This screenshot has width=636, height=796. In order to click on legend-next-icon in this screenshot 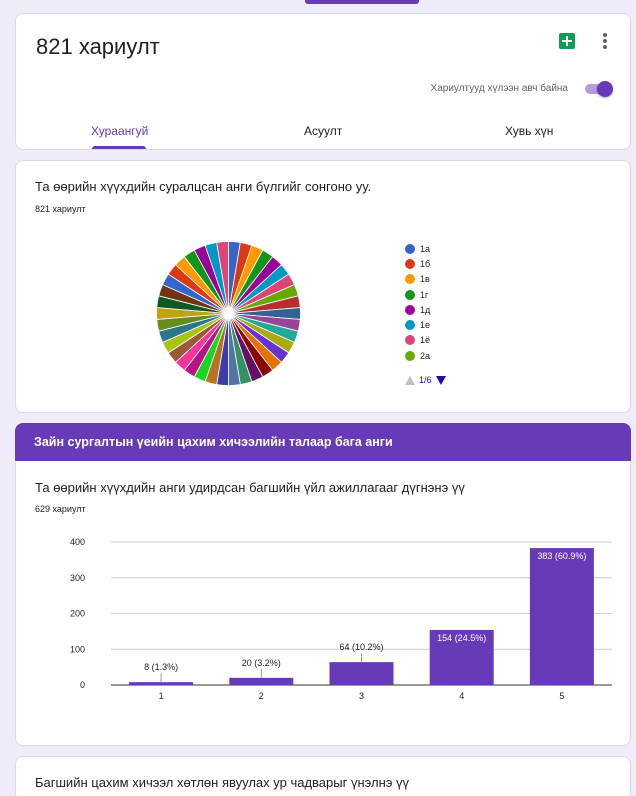, I will do `click(440, 380)`.